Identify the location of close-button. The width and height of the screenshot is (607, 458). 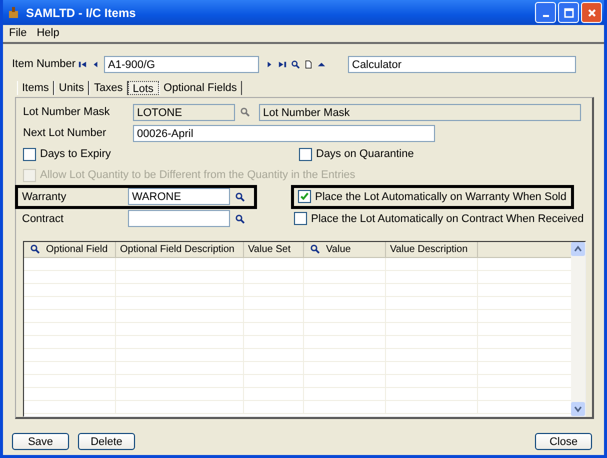
(591, 12).